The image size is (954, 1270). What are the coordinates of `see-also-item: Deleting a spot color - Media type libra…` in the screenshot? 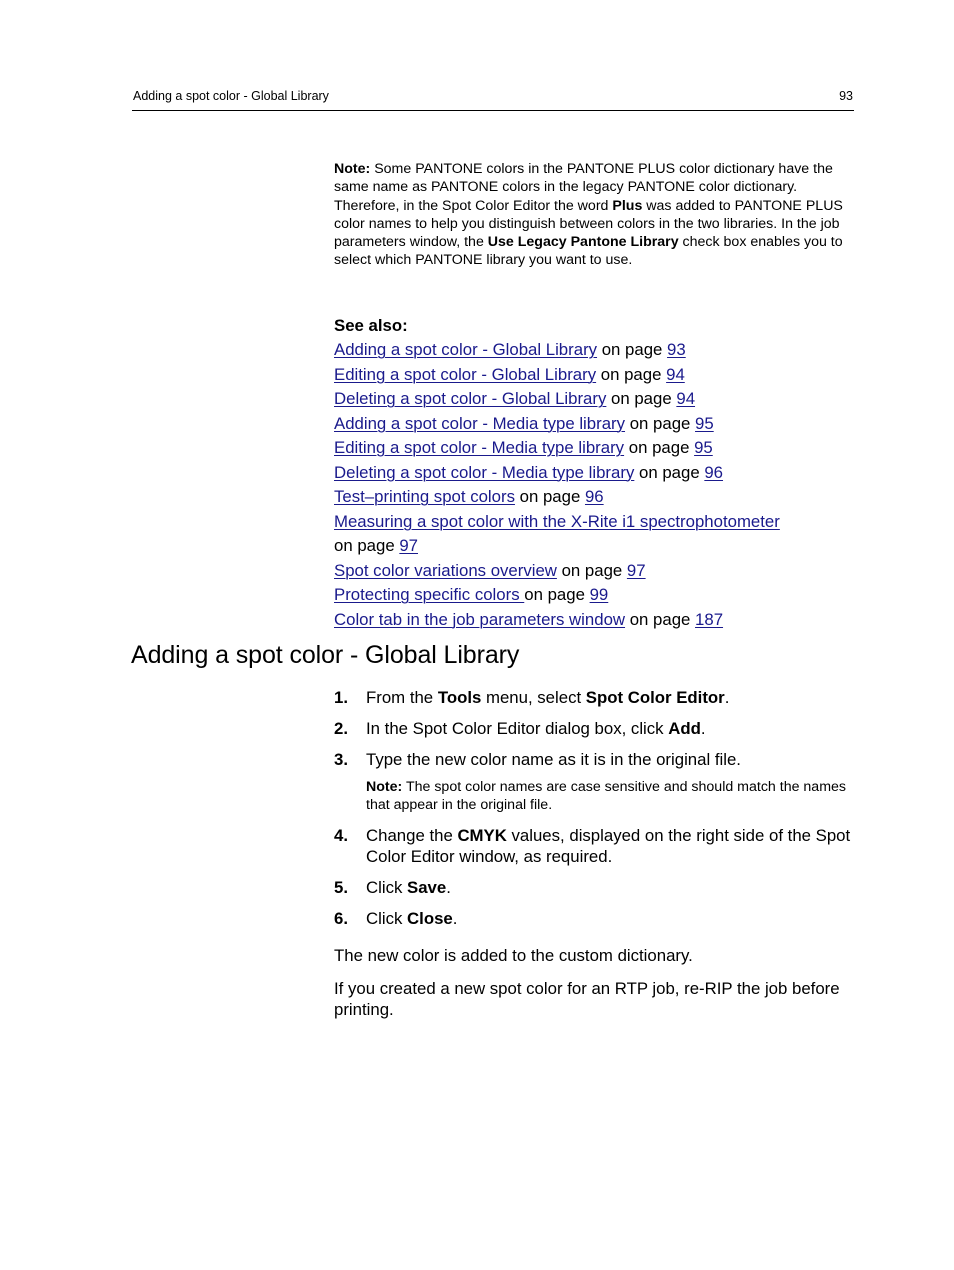 It's located at (594, 473).